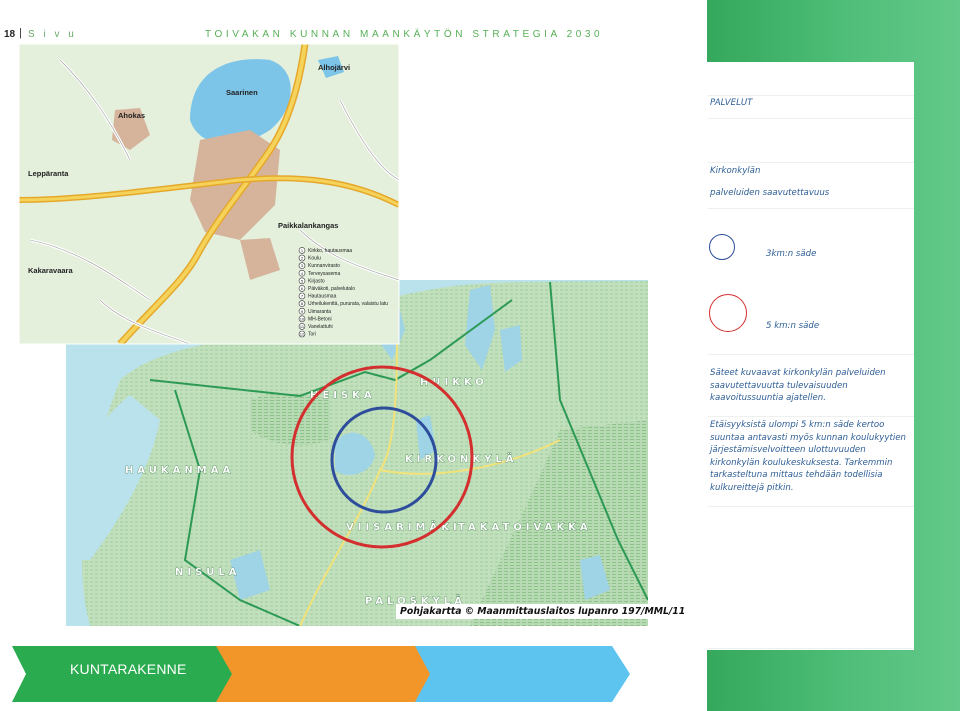 This screenshot has height=711, width=960. What do you see at coordinates (131, 115) in the screenshot?
I see `place-ahokas: Ahokas` at bounding box center [131, 115].